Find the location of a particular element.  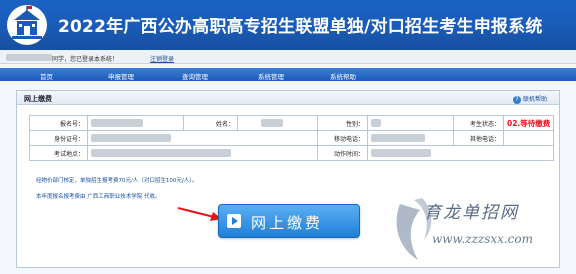

main-nav: 首页 申报管理 查询管理 系统管理 系统帮助 is located at coordinates (288, 74).